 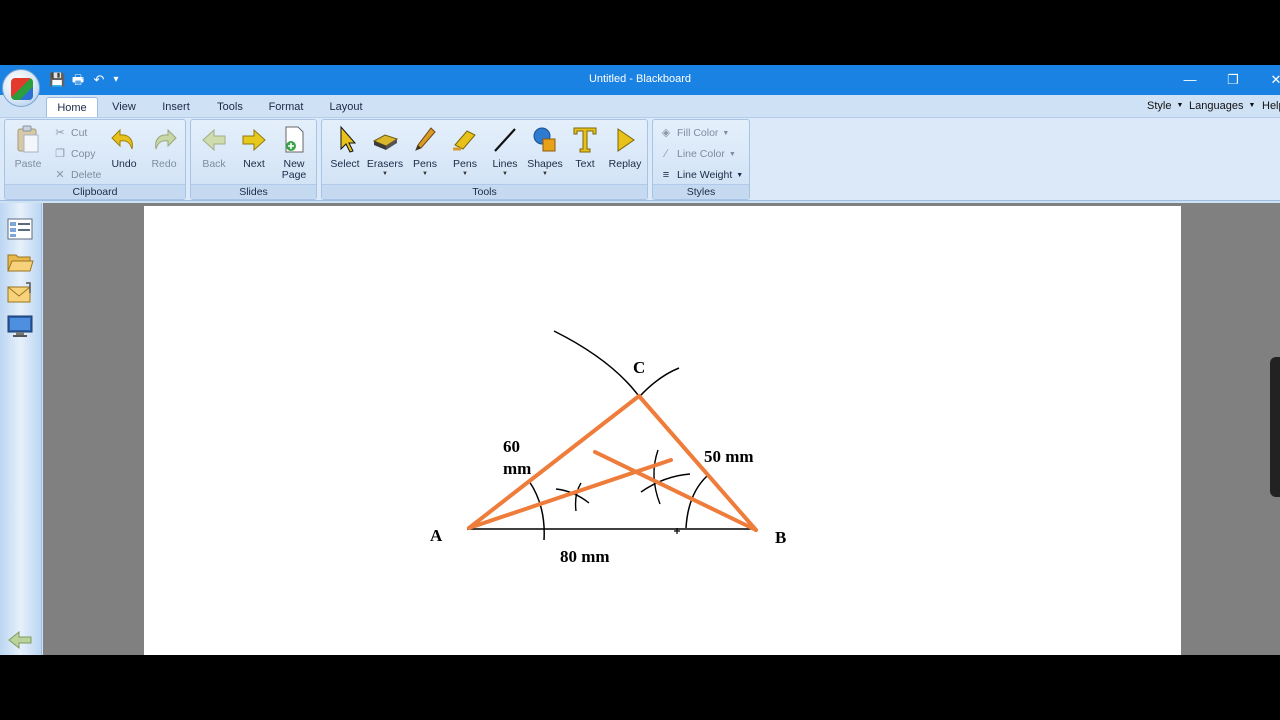 I want to click on bisector-arc-b2, so click(x=657, y=477).